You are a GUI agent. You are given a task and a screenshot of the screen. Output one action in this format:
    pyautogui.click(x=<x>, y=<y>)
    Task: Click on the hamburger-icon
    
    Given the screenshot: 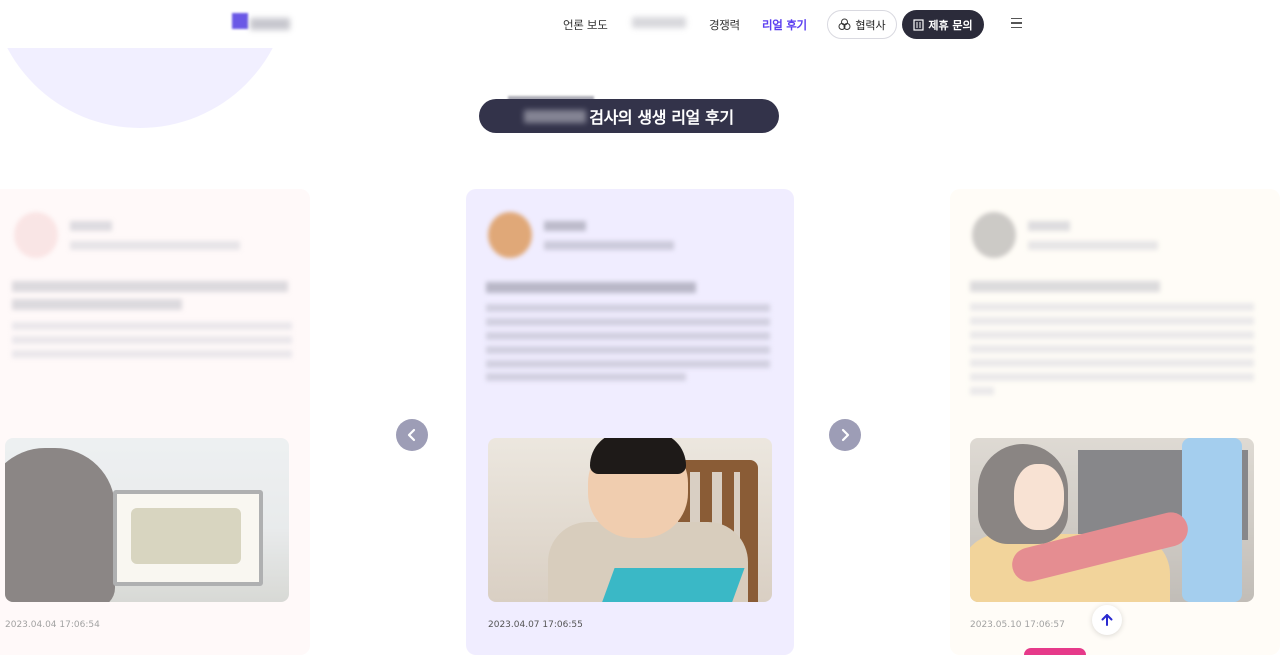 What is the action you would take?
    pyautogui.click(x=1016, y=23)
    